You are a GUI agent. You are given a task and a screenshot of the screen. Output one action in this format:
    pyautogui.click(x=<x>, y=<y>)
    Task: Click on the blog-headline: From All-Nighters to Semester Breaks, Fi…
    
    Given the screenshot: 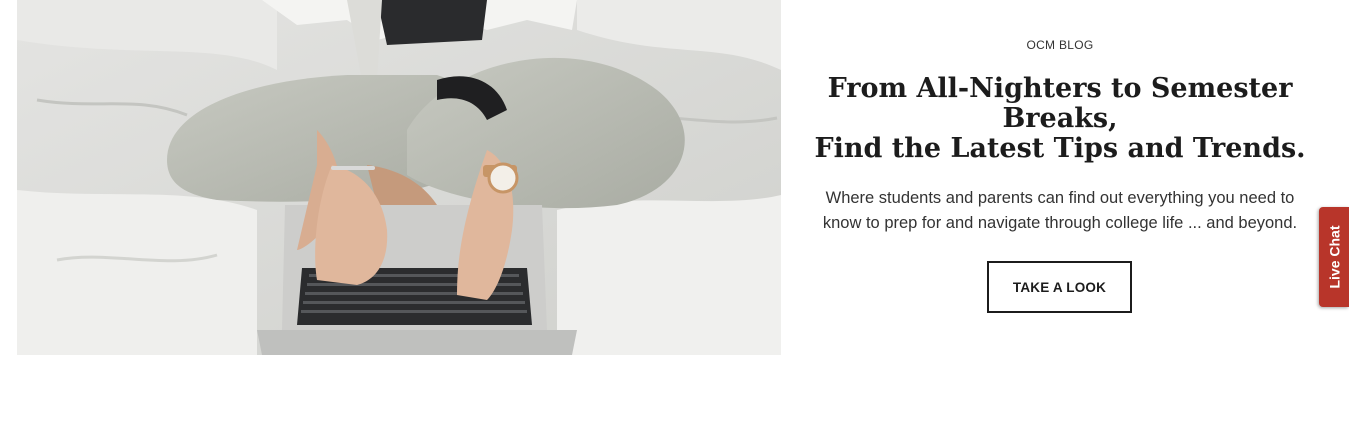 What is the action you would take?
    pyautogui.click(x=1060, y=119)
    